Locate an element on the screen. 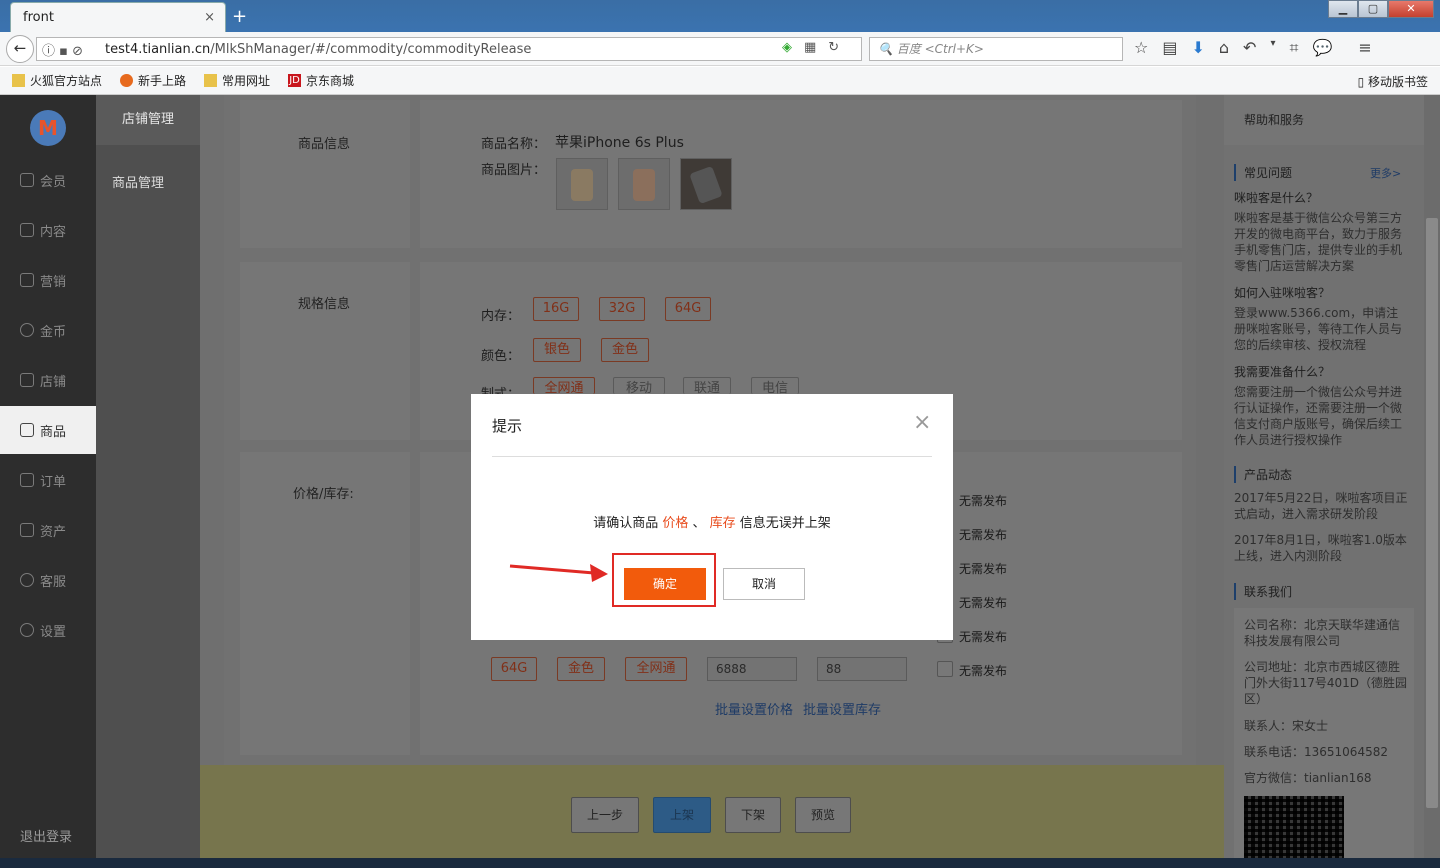 This screenshot has width=1440, height=868. sidebar-item-service: 客服 is located at coordinates (48, 580).